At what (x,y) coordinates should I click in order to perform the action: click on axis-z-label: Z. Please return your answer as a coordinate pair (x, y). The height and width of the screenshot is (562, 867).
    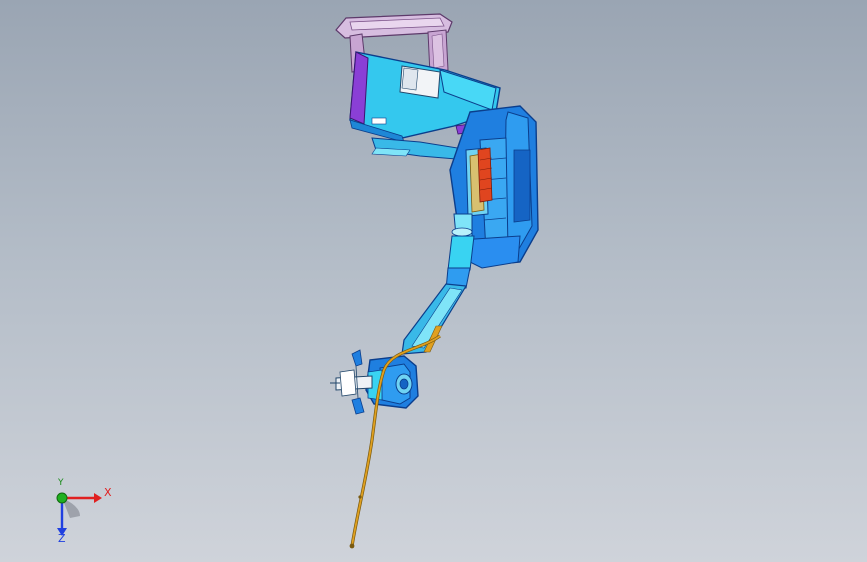
    Looking at the image, I should click on (62, 538).